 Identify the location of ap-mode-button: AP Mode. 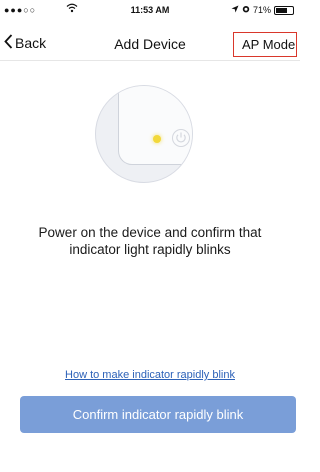
(265, 44).